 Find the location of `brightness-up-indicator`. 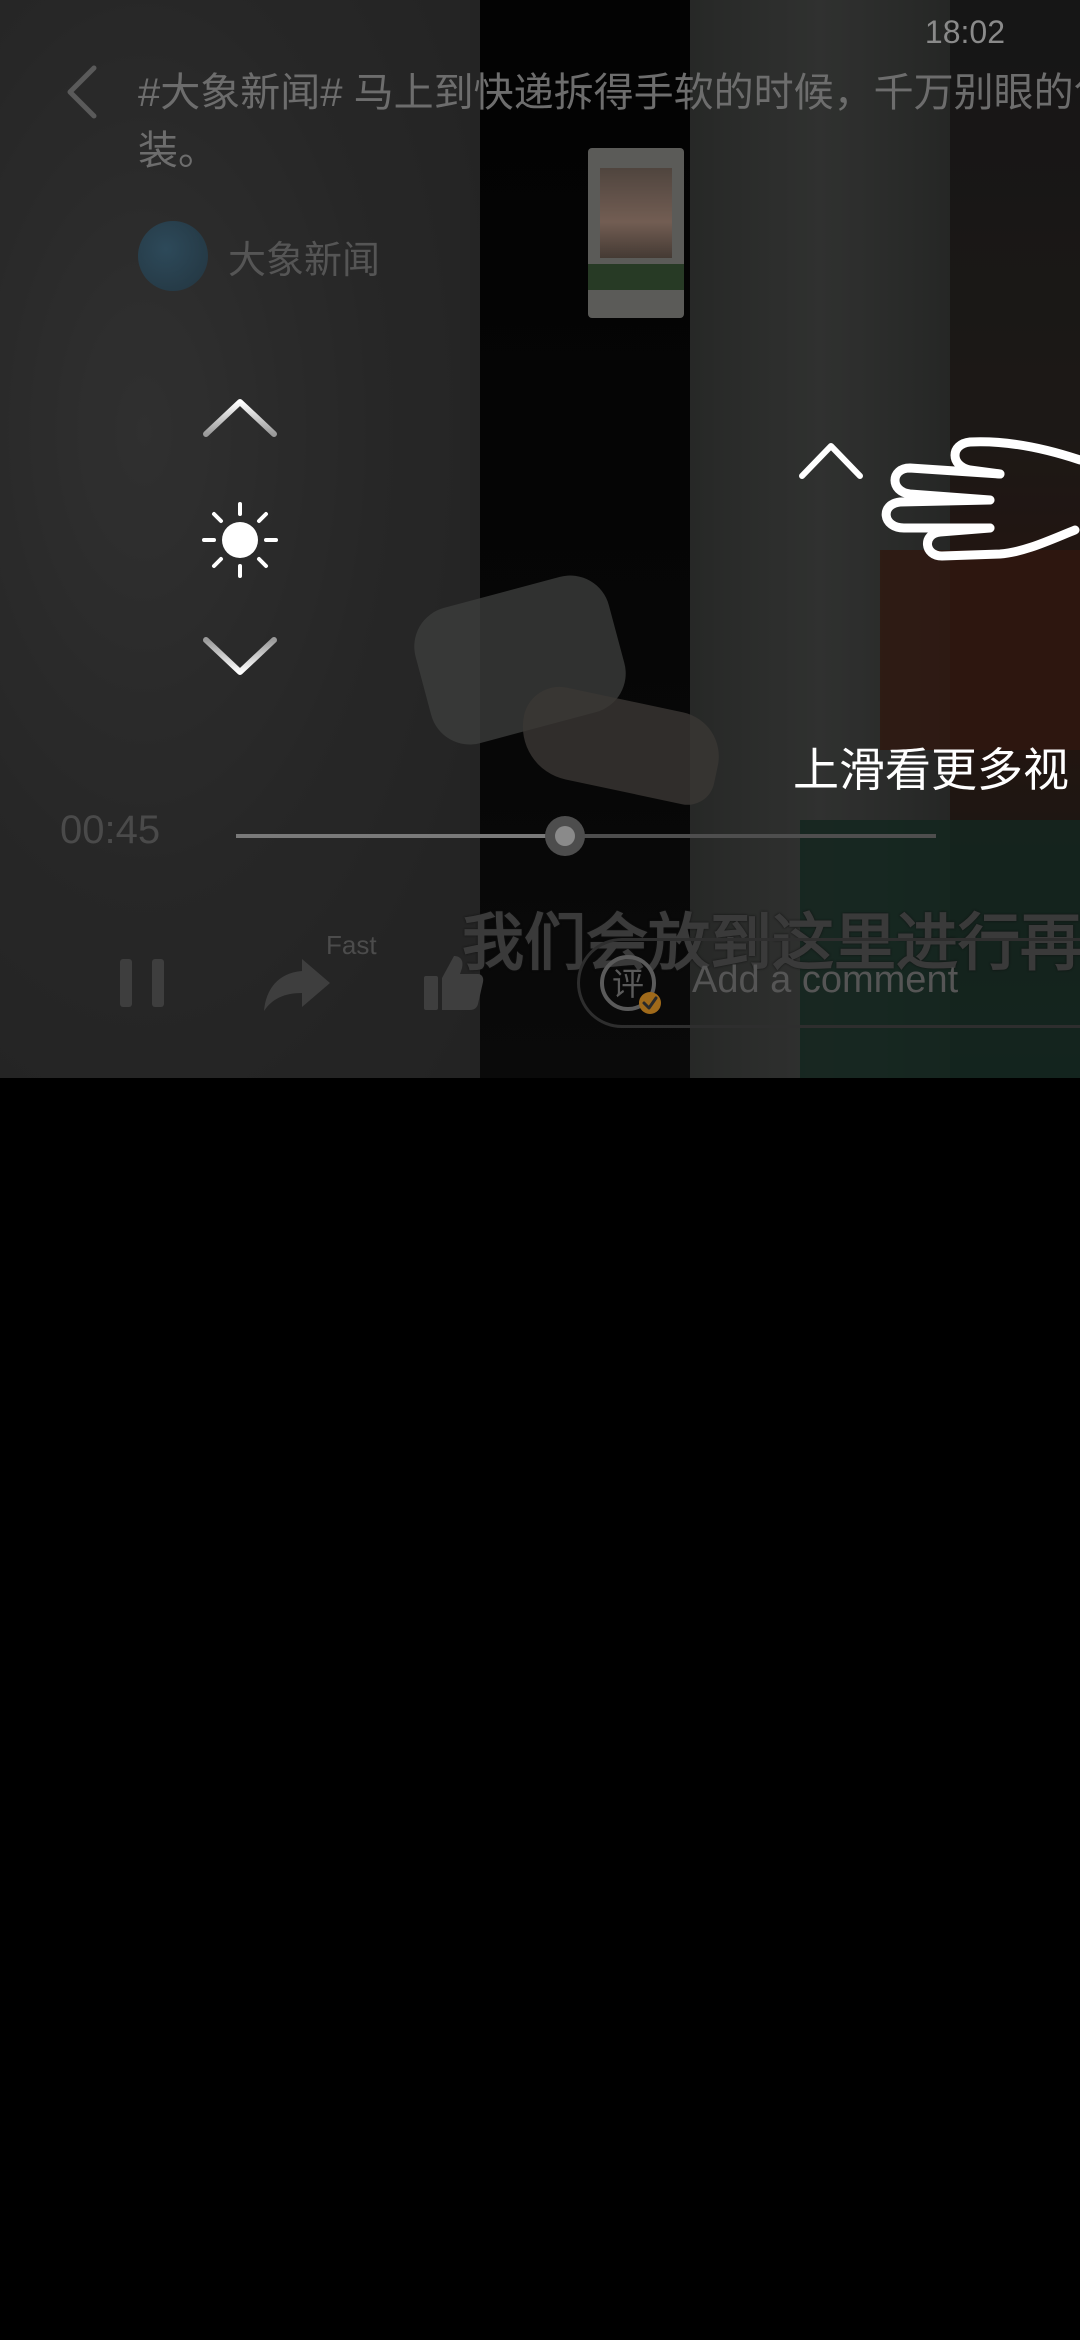

brightness-up-indicator is located at coordinates (240, 417).